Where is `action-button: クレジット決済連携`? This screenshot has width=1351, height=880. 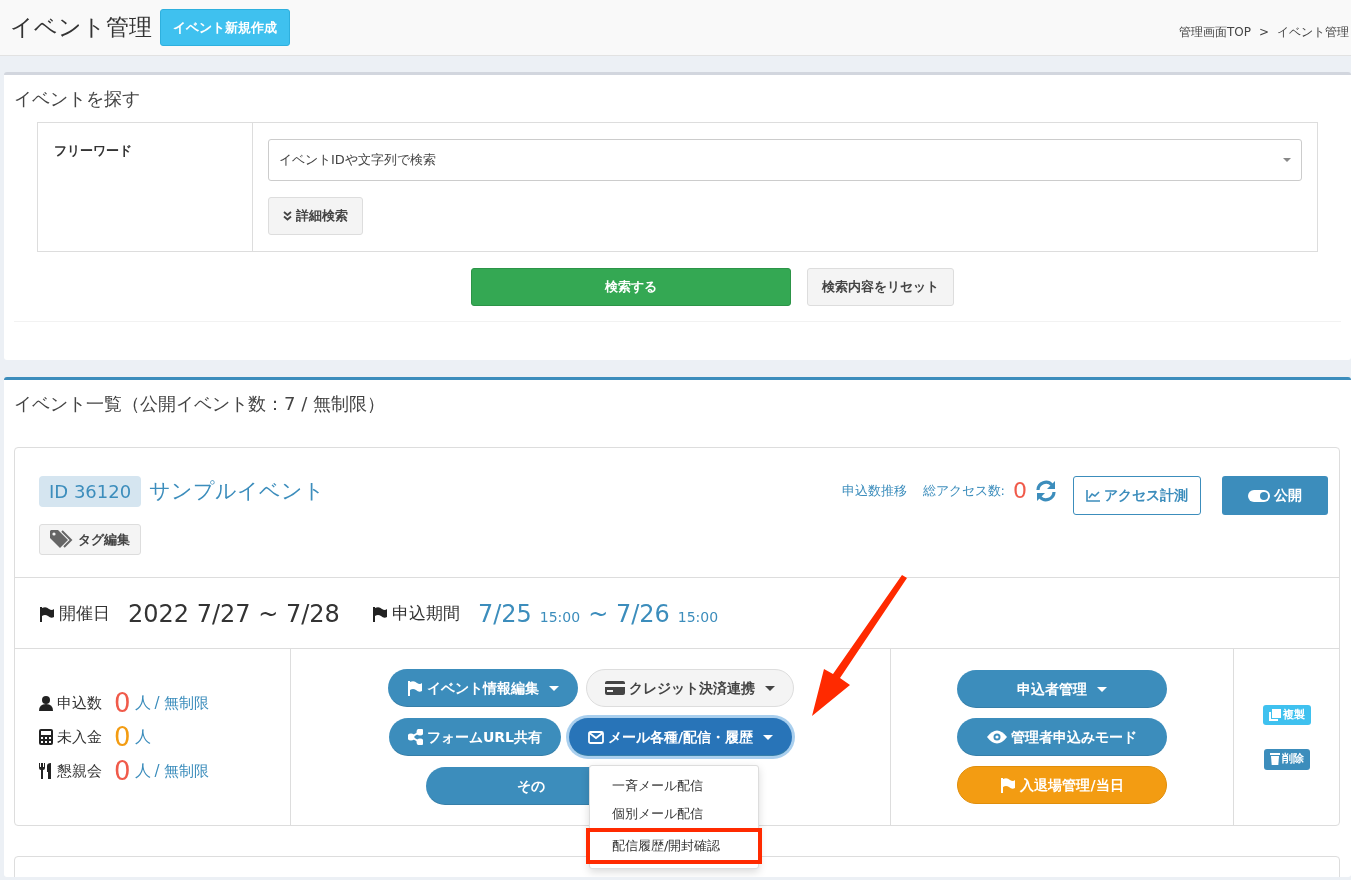 action-button: クレジット決済連携 is located at coordinates (689, 688).